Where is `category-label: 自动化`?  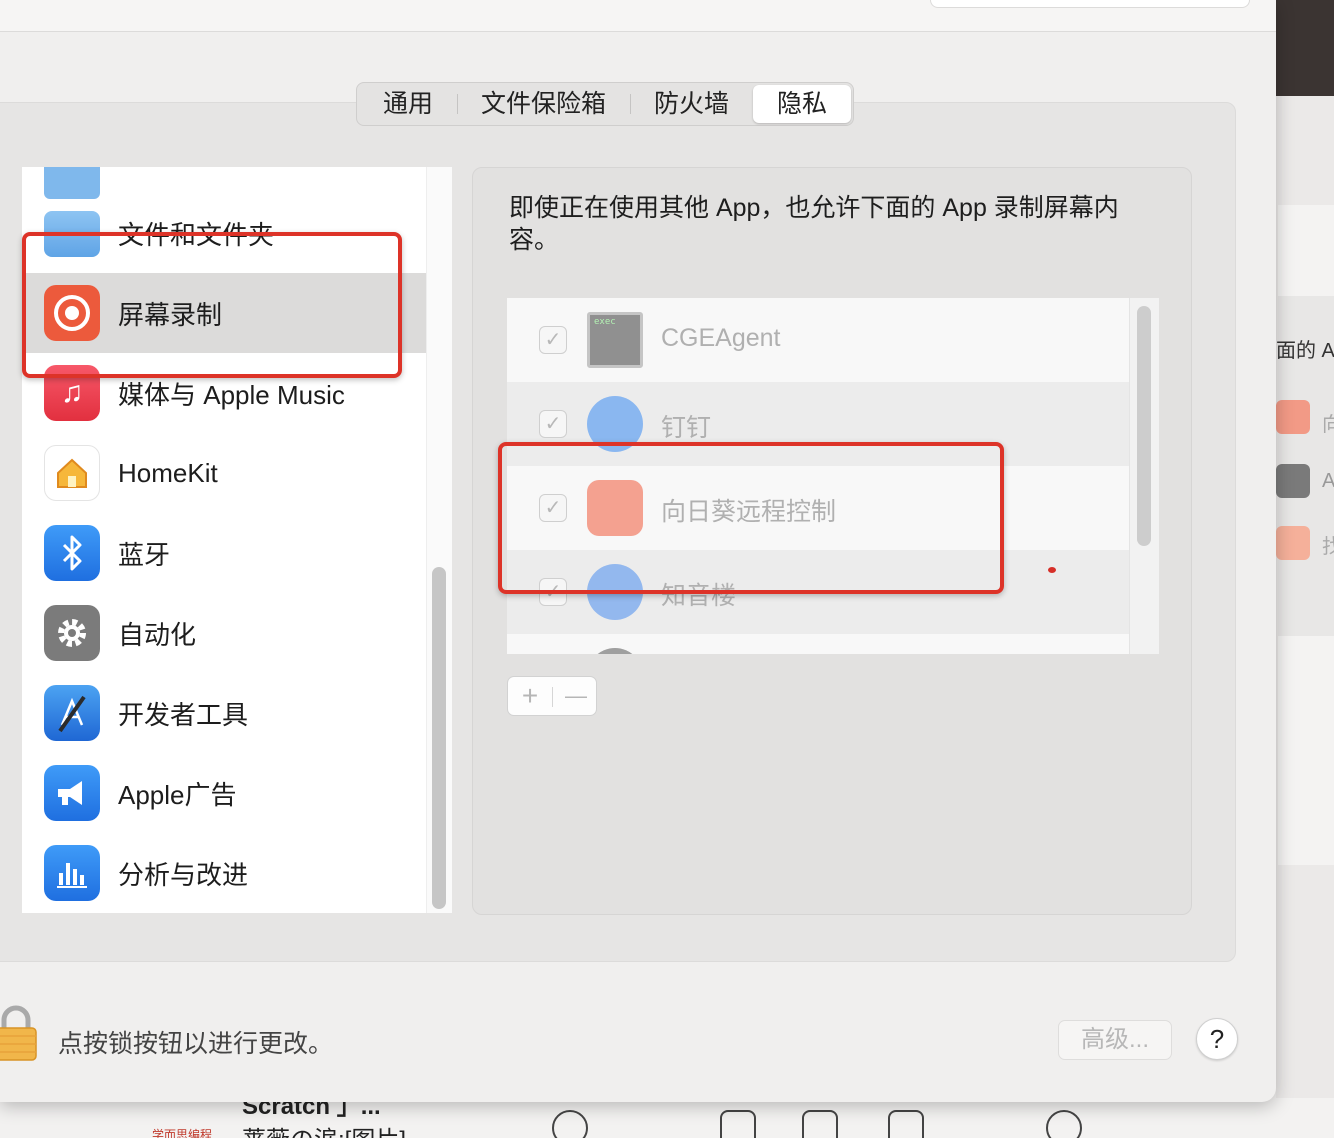 category-label: 自动化 is located at coordinates (157, 634).